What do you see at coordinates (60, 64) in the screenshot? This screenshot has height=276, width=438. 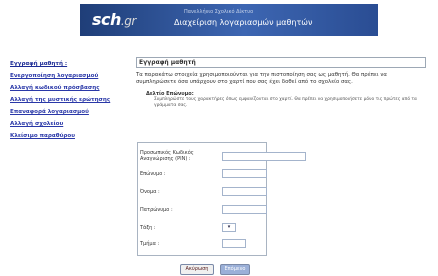 I see `sidebar-item-register: Εγγραφή μαθητή :` at bounding box center [60, 64].